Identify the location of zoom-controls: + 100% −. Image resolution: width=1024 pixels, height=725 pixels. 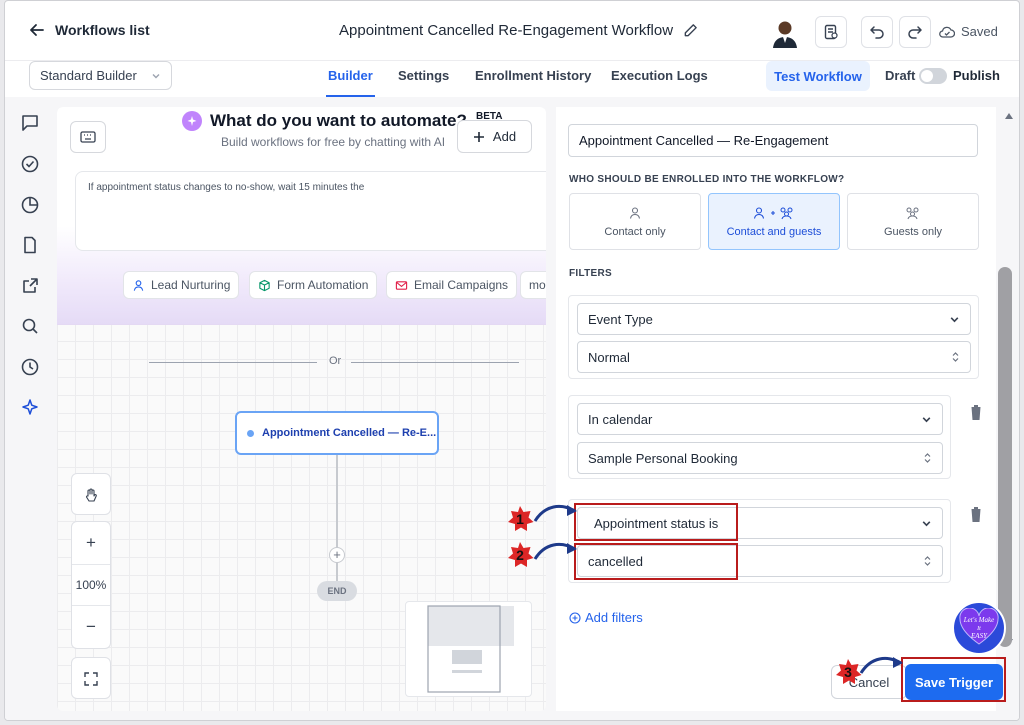
(91, 585).